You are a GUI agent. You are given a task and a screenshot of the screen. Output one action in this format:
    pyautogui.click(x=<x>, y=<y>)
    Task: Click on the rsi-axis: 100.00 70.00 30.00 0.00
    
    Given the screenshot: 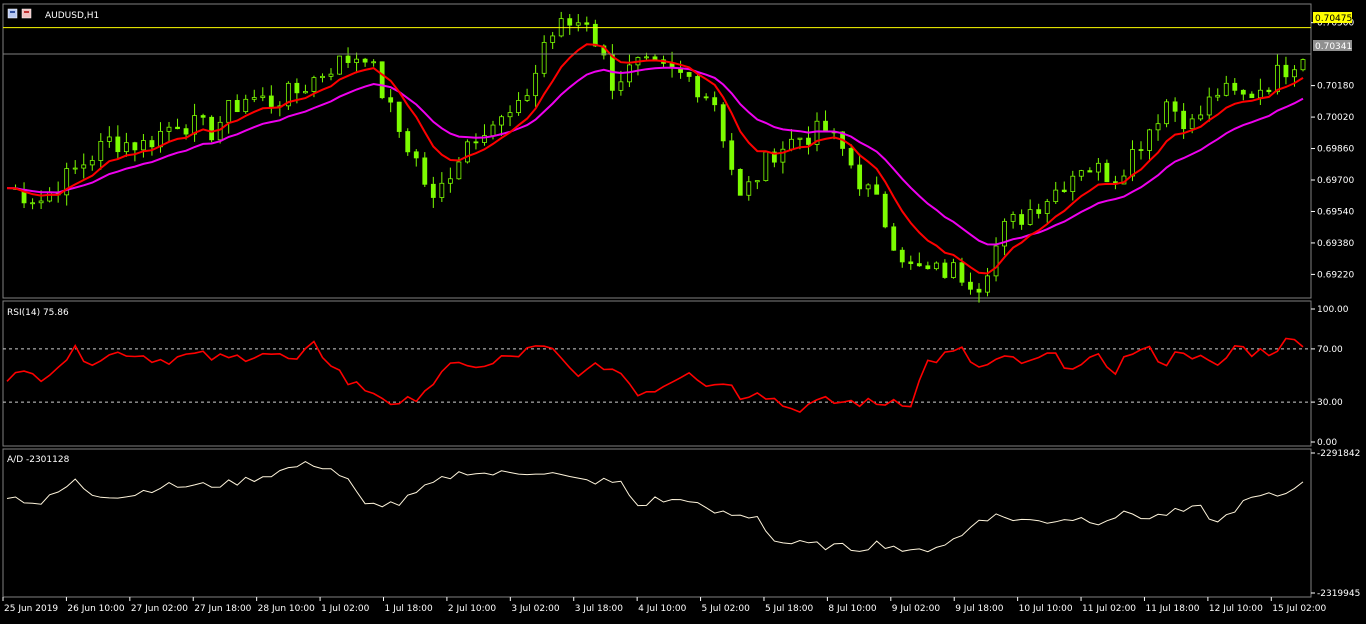 What is the action you would take?
    pyautogui.click(x=1330, y=376)
    